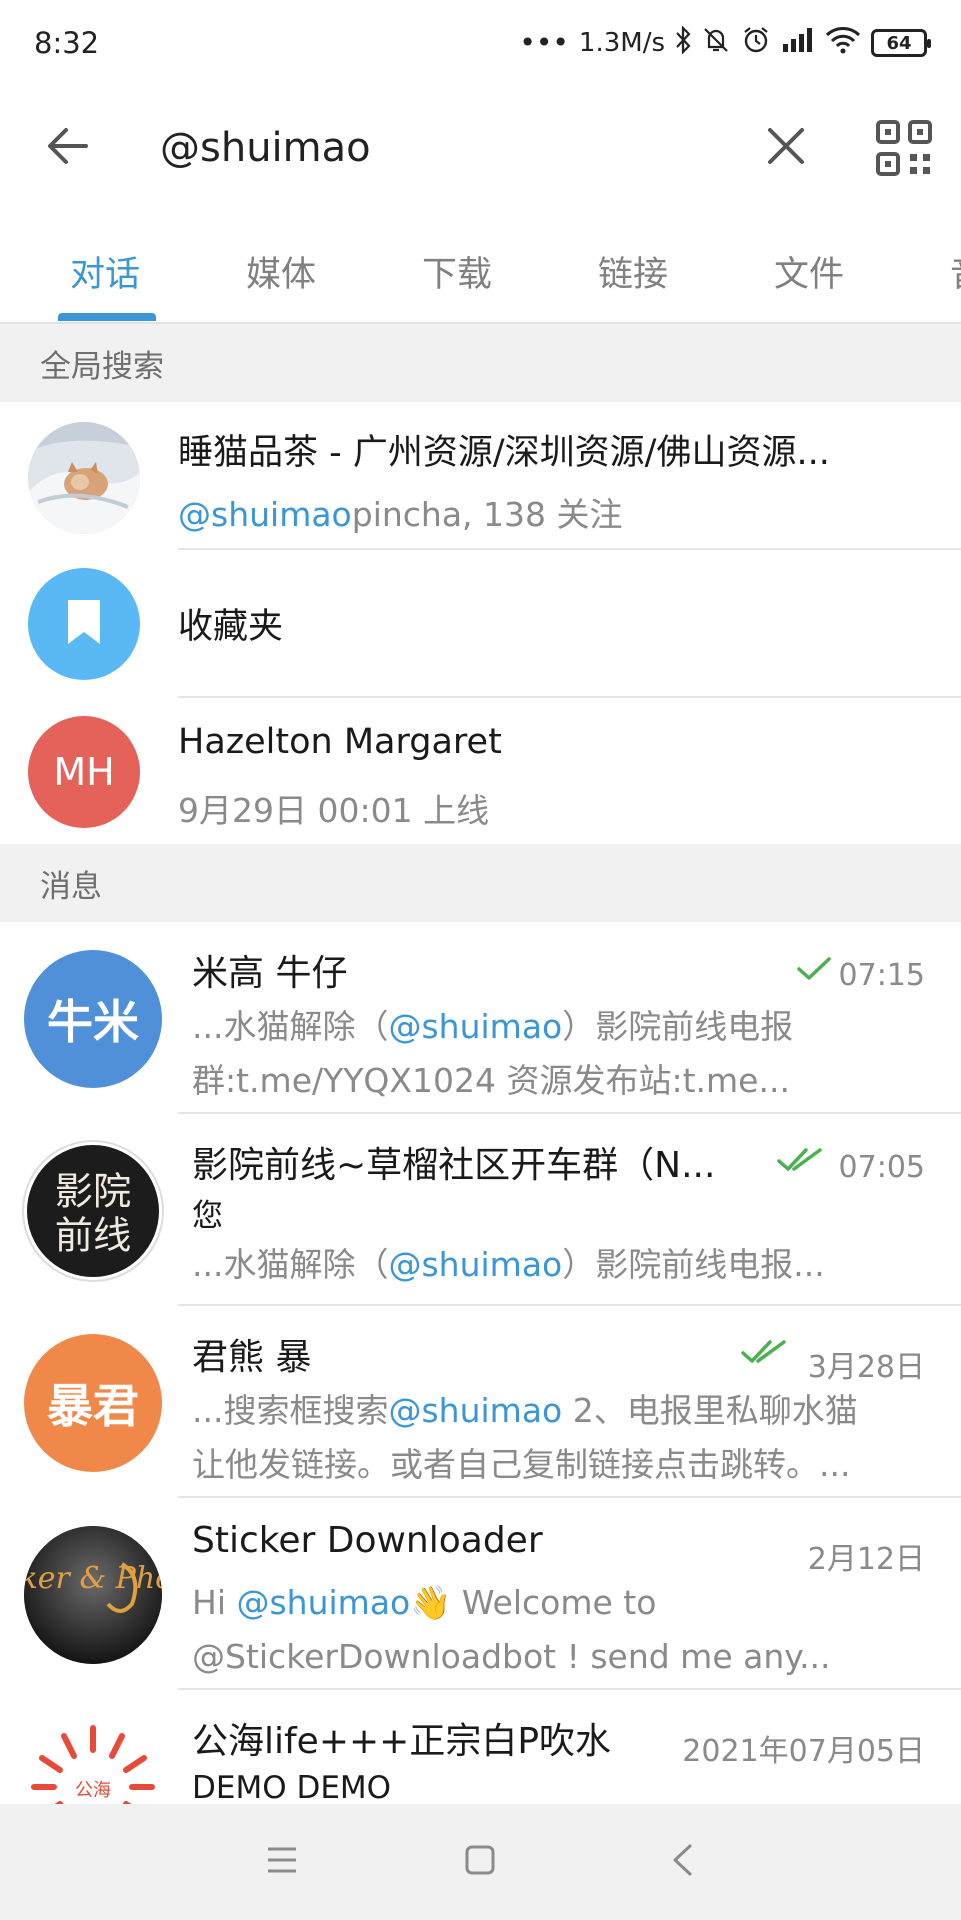  I want to click on section-header-messages: 消息, so click(480, 883).